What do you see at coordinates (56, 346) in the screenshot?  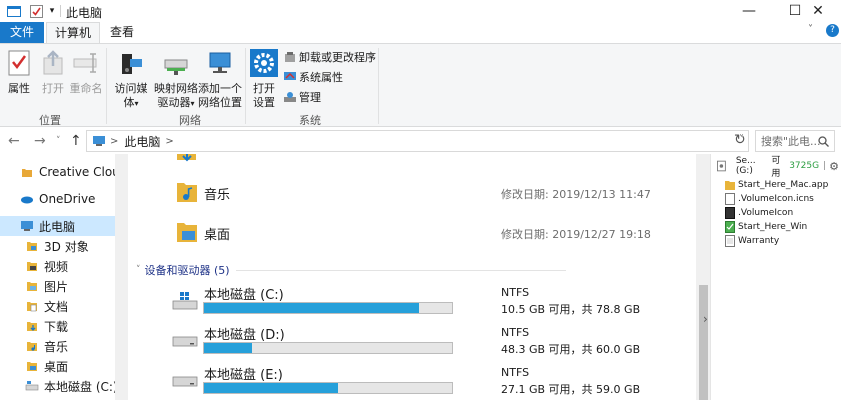 I see `nav-item-label: 音乐` at bounding box center [56, 346].